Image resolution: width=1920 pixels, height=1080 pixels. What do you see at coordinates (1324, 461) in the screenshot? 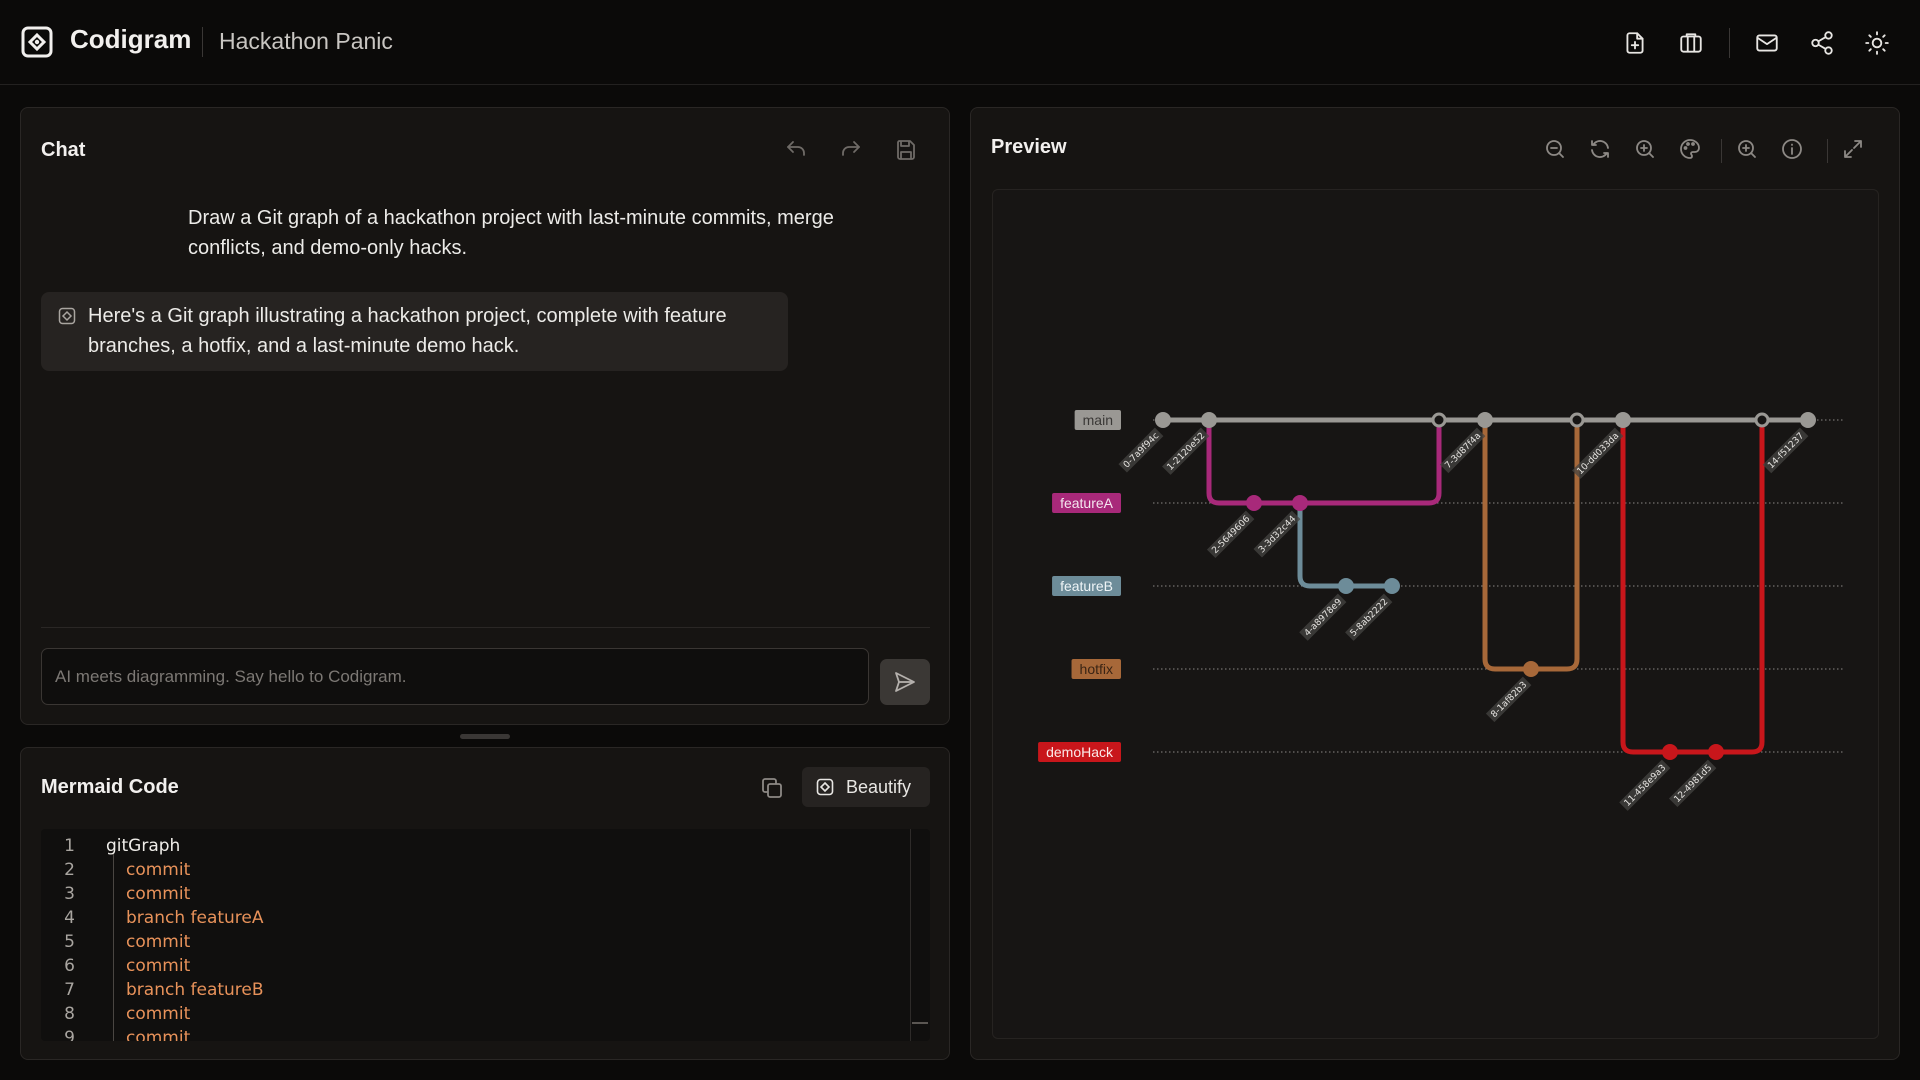
I see `branch-line-featureA` at bounding box center [1324, 461].